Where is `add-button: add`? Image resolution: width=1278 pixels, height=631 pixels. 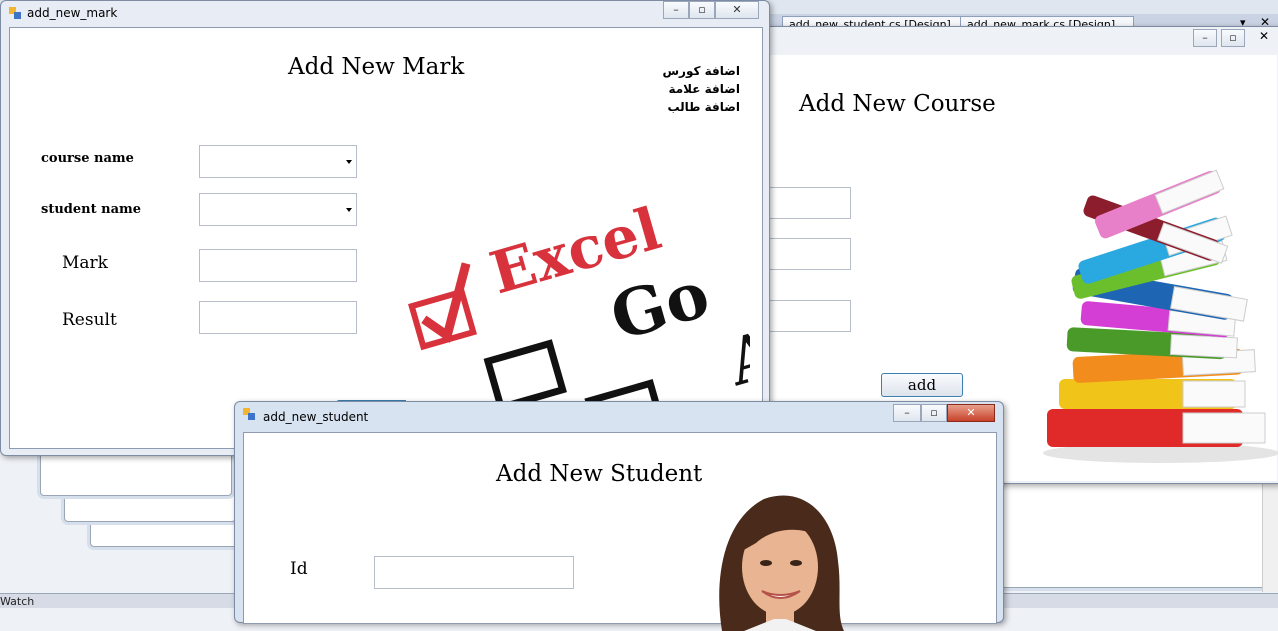 add-button: add is located at coordinates (922, 385).